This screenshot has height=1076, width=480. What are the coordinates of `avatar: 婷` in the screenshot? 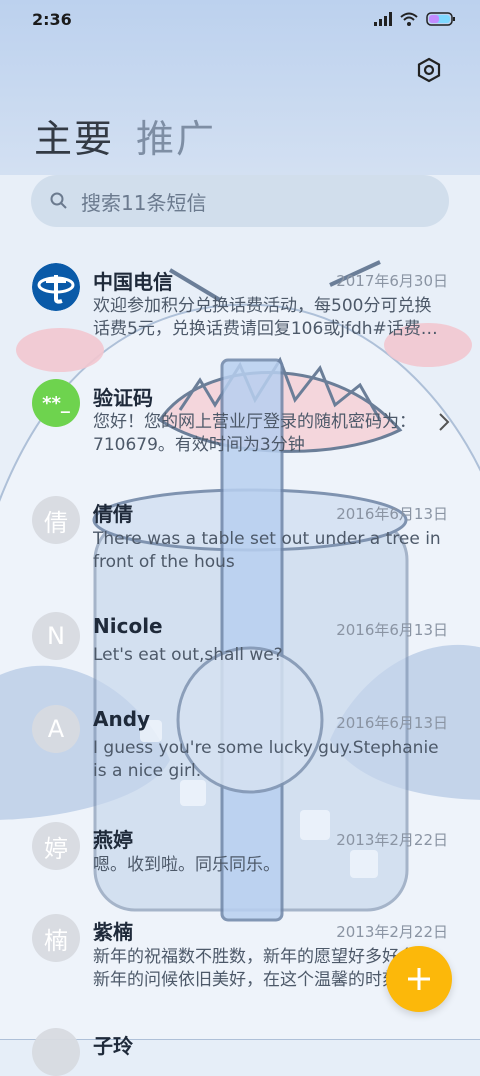 It's located at (56, 846).